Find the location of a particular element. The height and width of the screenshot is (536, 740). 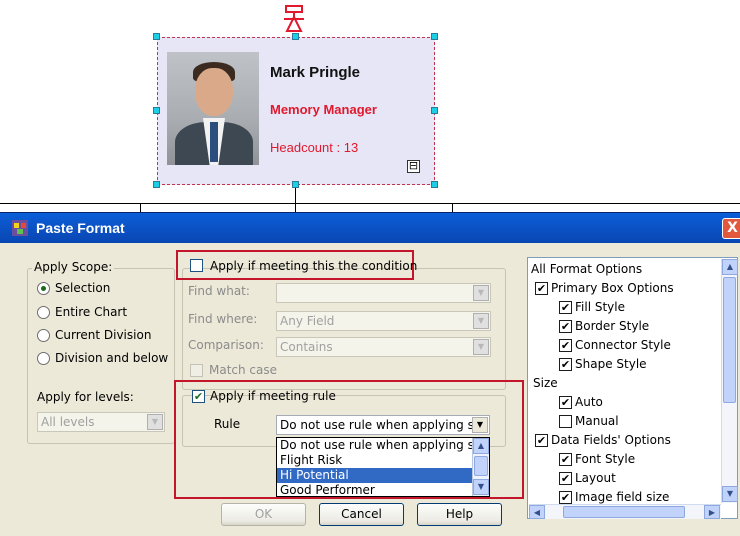

tree-vertical-scrollbar: ▲ ▼ is located at coordinates (729, 381).